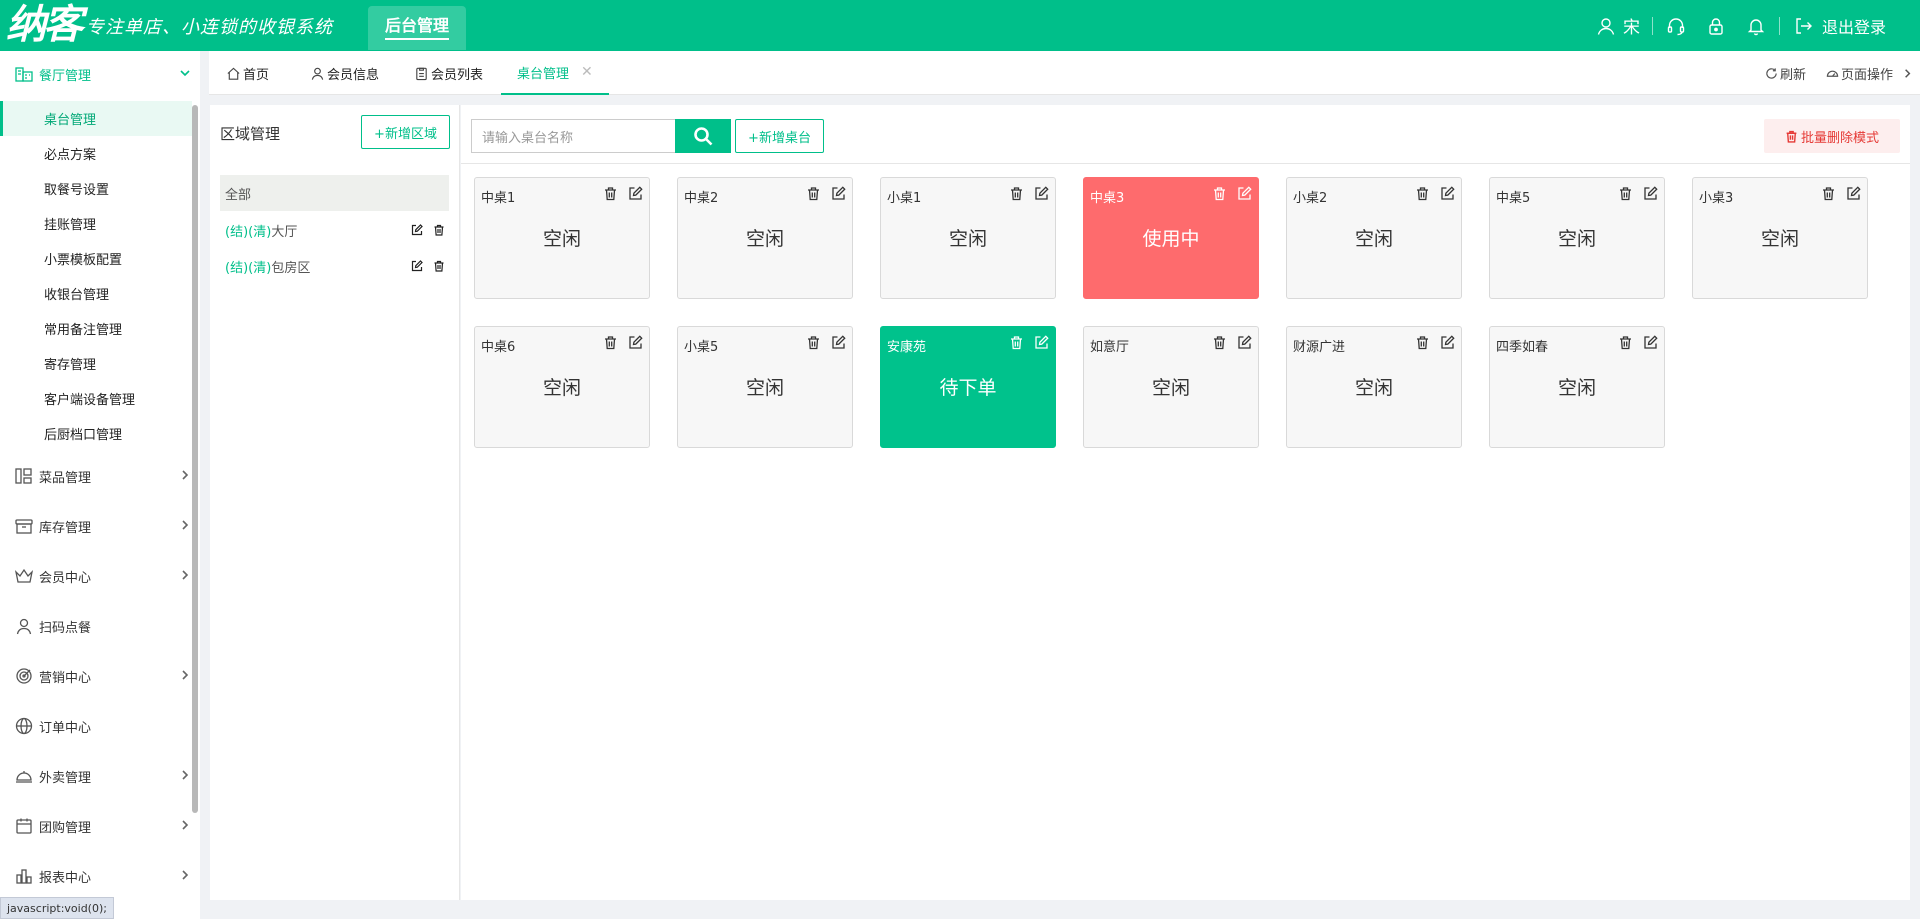 This screenshot has height=919, width=1920. What do you see at coordinates (344, 73) in the screenshot?
I see `tab-member-info: 会员信息` at bounding box center [344, 73].